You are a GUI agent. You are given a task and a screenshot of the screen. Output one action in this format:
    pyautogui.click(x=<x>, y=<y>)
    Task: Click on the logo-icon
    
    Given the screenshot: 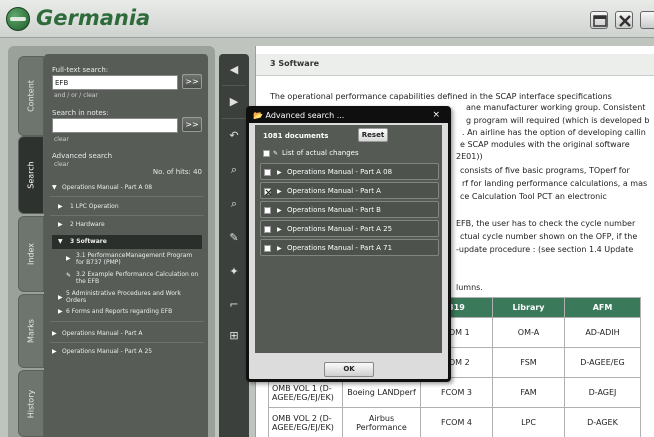 What is the action you would take?
    pyautogui.click(x=18, y=19)
    